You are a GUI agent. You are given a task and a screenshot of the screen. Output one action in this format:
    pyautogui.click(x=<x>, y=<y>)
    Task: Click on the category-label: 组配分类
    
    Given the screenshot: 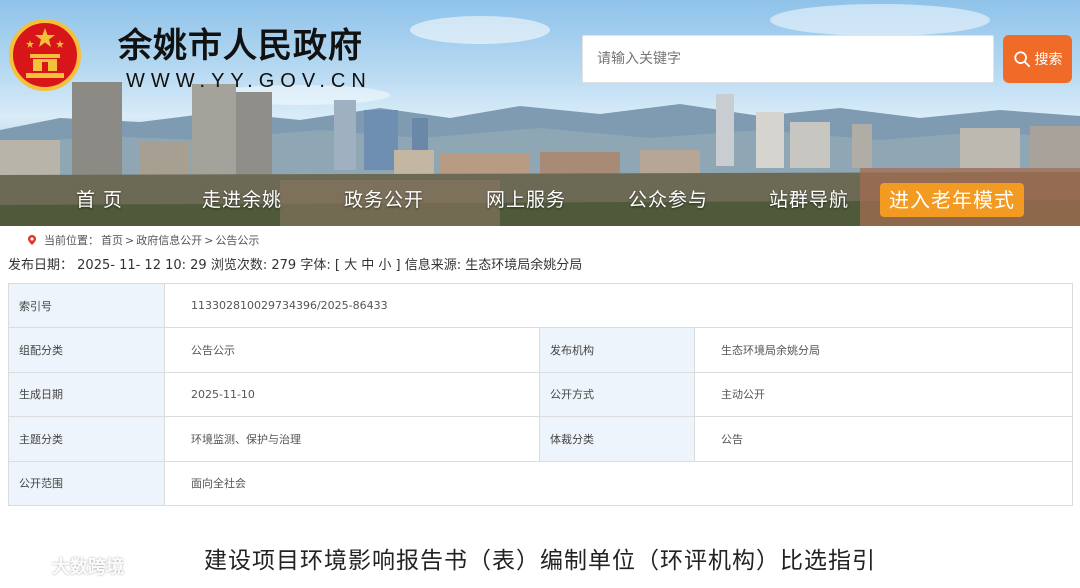 What is the action you would take?
    pyautogui.click(x=86, y=350)
    